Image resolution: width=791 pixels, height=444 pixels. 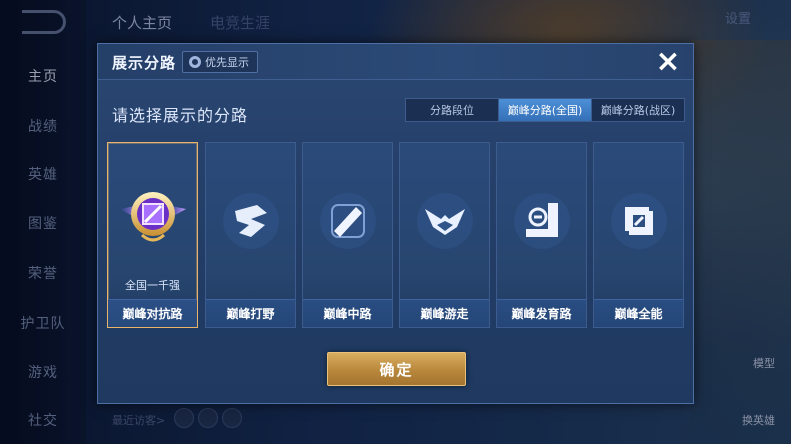 I want to click on confirm-button: 确定, so click(x=396, y=369).